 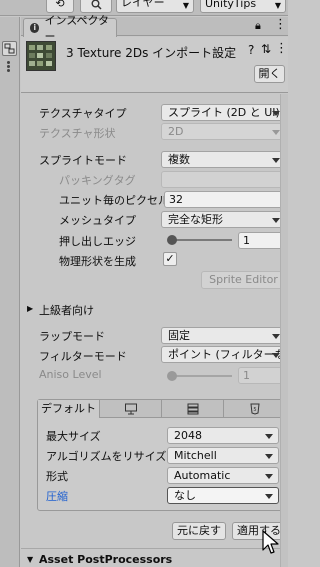 What do you see at coordinates (172, 240) in the screenshot?
I see `extrude-edges-slider-thumb` at bounding box center [172, 240].